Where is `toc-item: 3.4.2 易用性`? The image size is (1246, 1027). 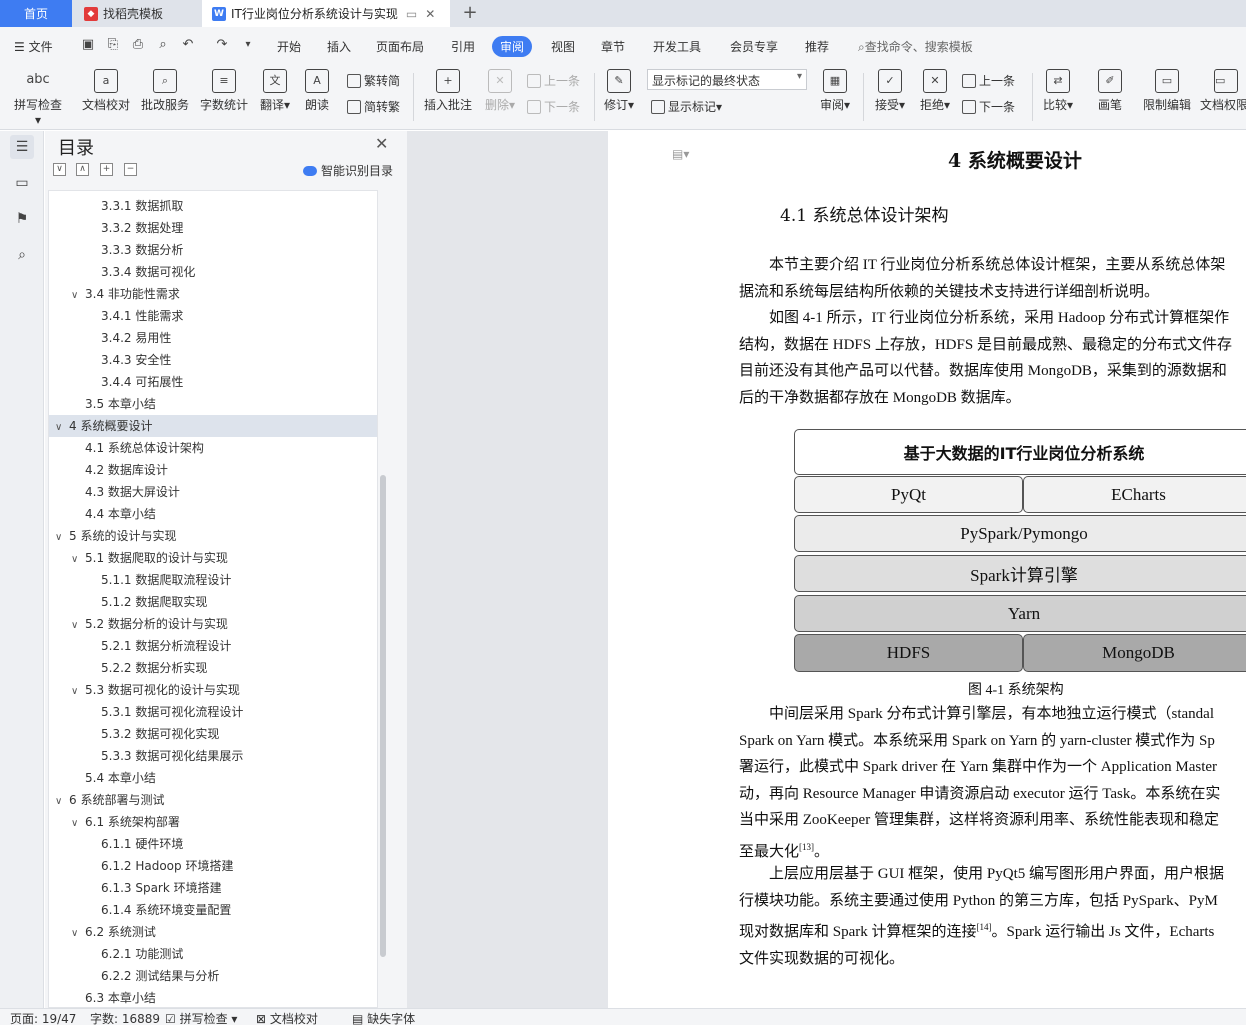 toc-item: 3.4.2 易用性 is located at coordinates (213, 338).